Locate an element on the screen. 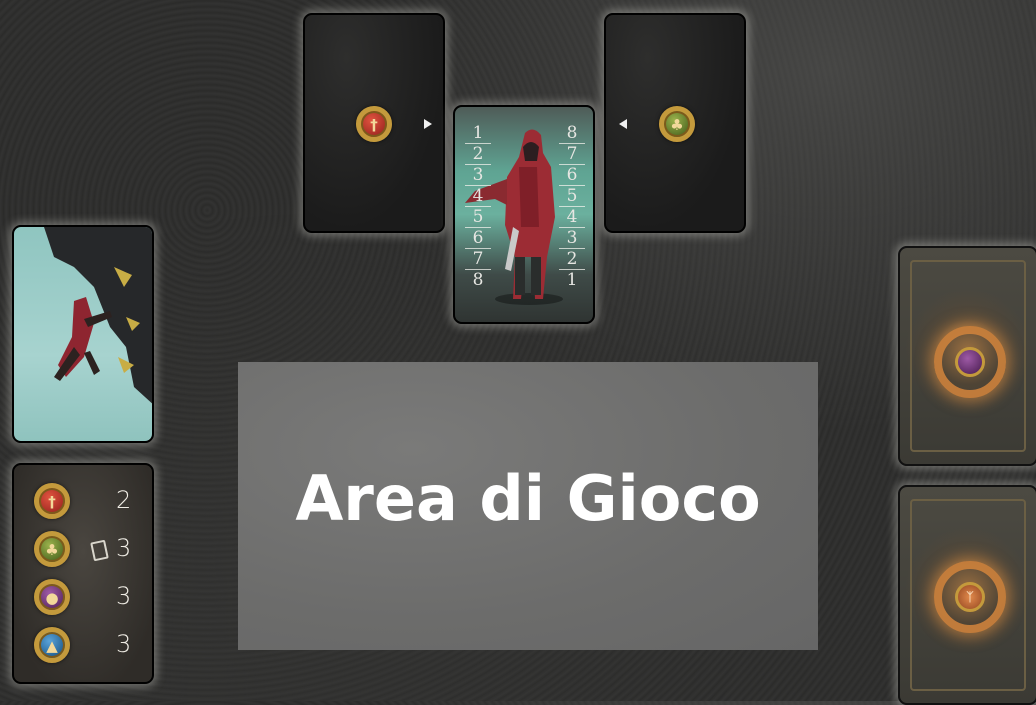 Image resolution: width=1036 pixels, height=705 pixels. rune-icon: ᛉ is located at coordinates (970, 597).